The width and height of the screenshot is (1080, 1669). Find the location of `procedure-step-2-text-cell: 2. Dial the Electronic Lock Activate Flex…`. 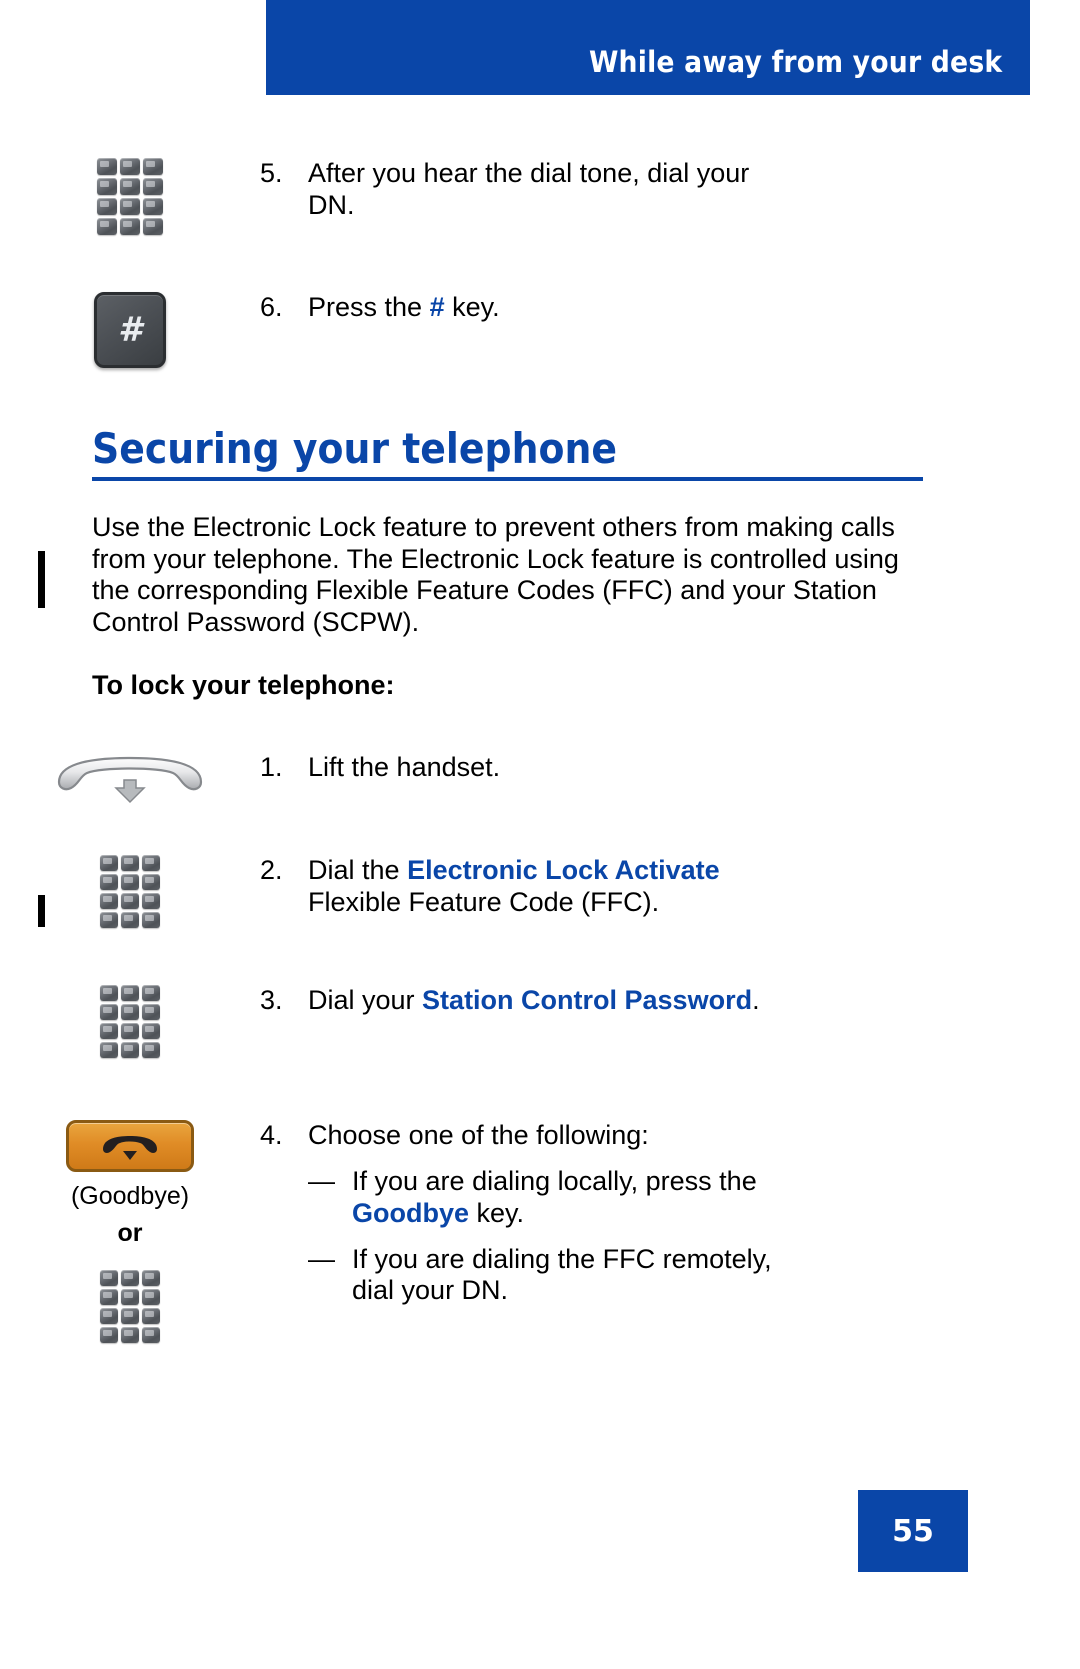

procedure-step-2-text-cell: 2. Dial the Electronic Lock Activate Flex… is located at coordinates (610, 887).